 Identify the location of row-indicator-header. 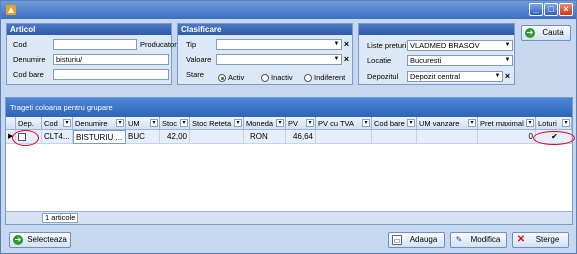
(11, 123).